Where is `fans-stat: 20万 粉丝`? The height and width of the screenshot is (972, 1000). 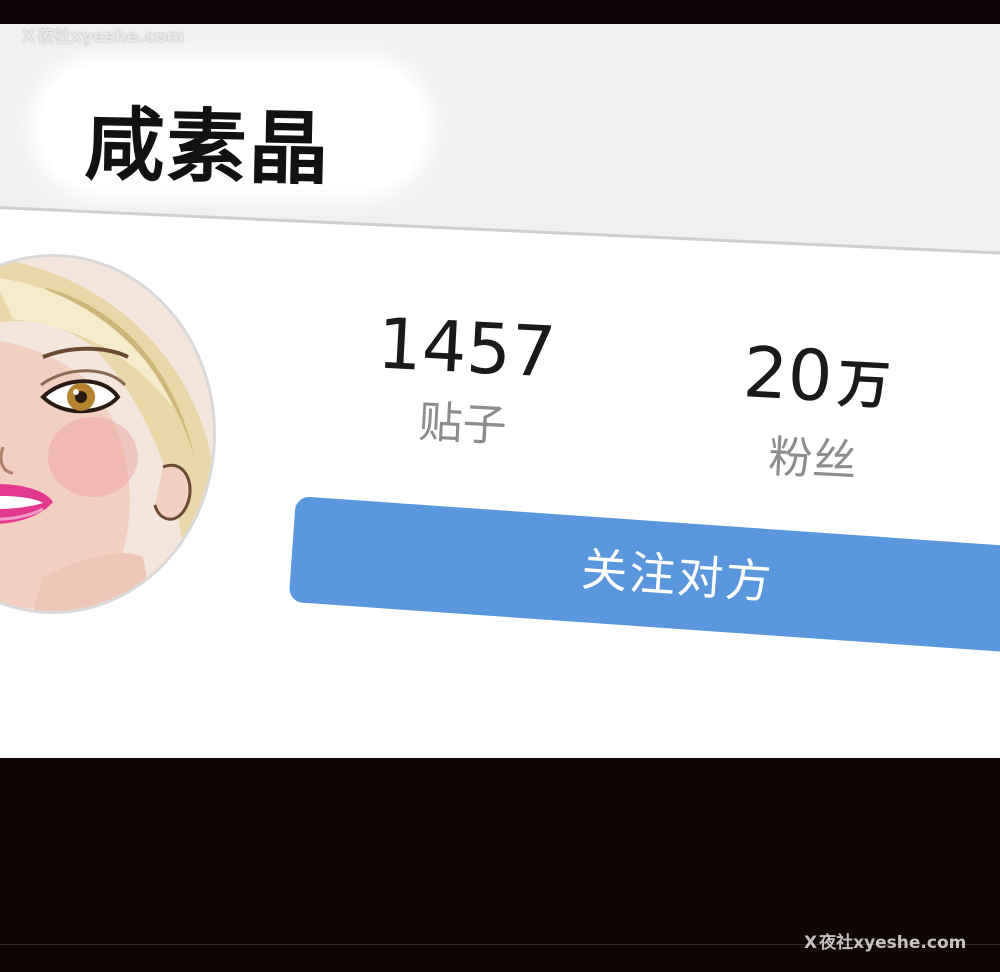
fans-stat: 20万 粉丝 is located at coordinates (815, 410).